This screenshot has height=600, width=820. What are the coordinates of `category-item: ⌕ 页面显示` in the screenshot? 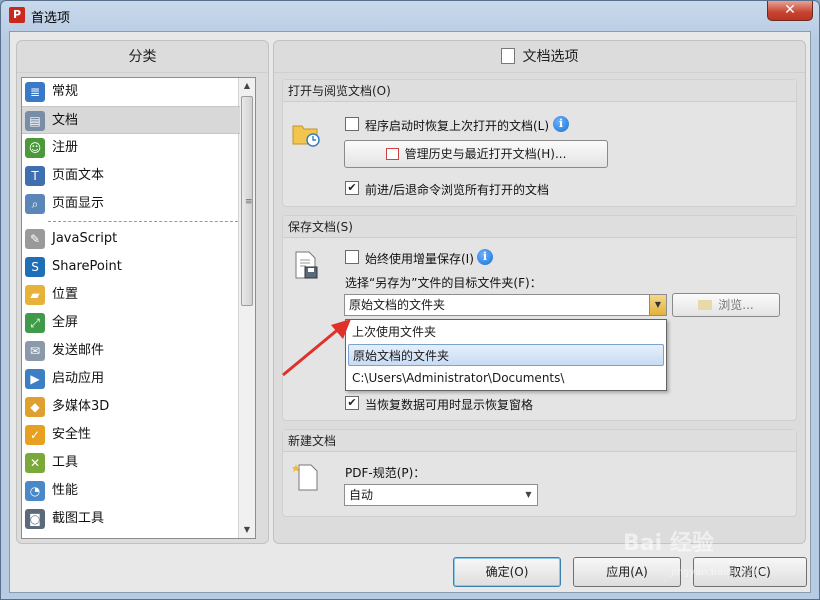 It's located at (131, 204).